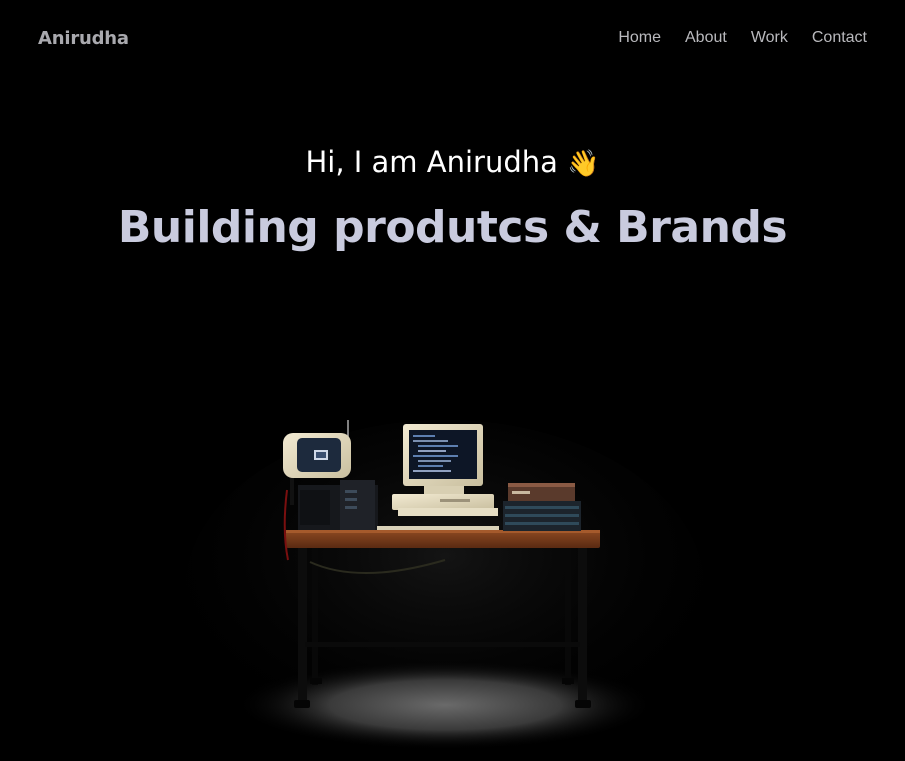 The image size is (905, 761). I want to click on nav-links: Home About Work Contact, so click(742, 38).